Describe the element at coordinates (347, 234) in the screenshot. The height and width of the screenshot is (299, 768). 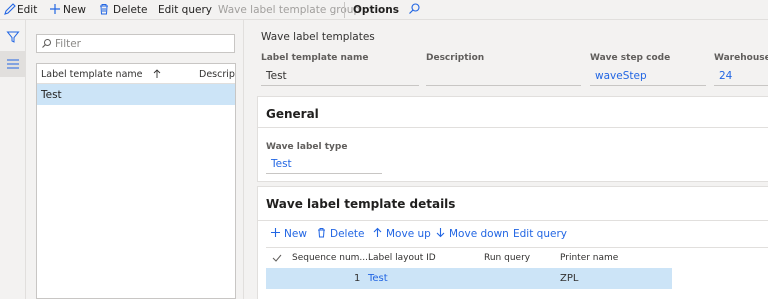
I see `details-delete-label: Delete` at that location.